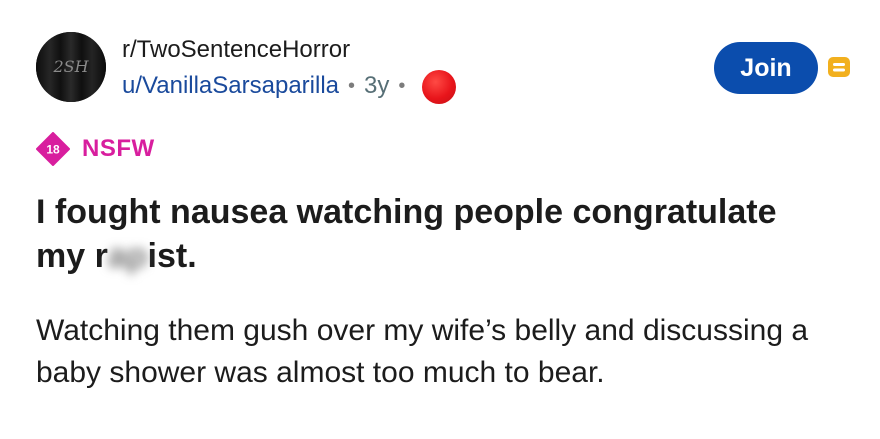 The image size is (880, 439). Describe the element at coordinates (377, 85) in the screenshot. I see `post-age: 3y` at that location.